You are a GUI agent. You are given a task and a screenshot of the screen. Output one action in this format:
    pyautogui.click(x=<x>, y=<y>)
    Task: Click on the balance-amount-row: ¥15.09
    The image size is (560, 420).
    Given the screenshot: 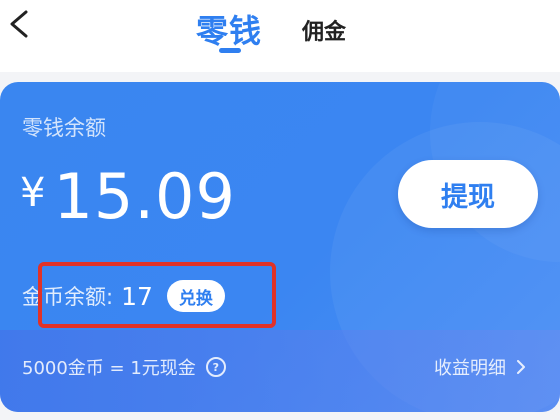 What is the action you would take?
    pyautogui.click(x=128, y=196)
    